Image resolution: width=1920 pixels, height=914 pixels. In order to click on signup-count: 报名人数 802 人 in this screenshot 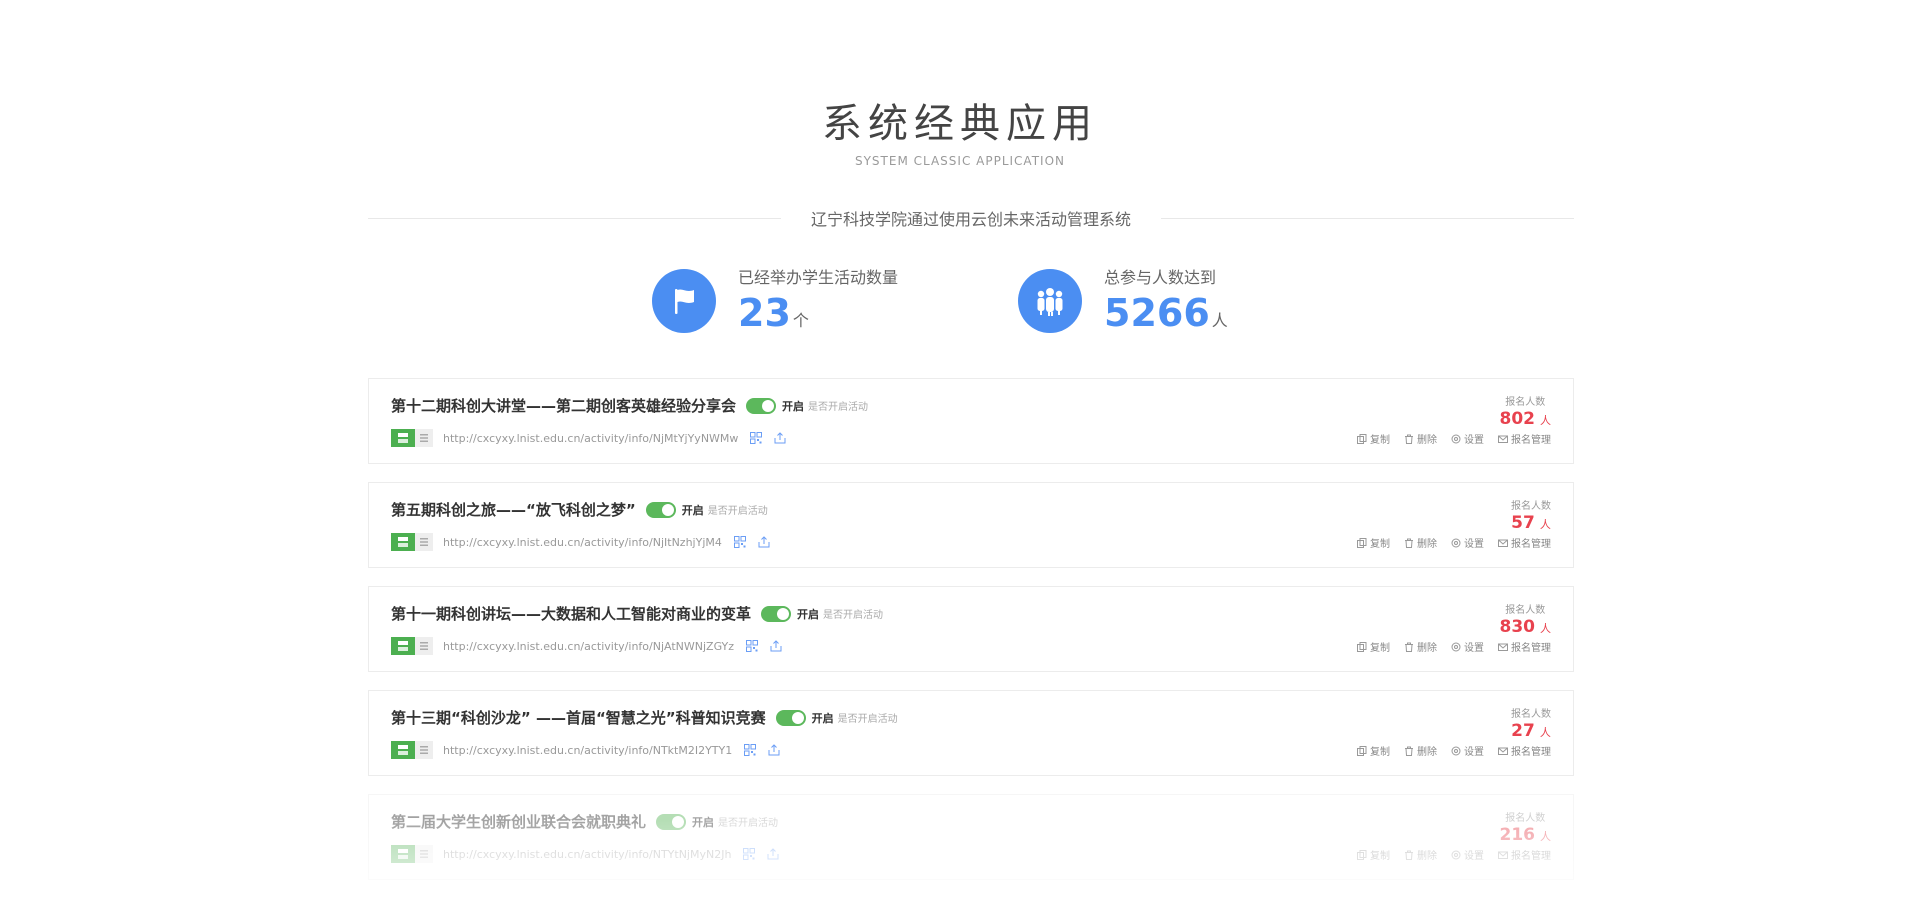, I will do `click(1526, 411)`.